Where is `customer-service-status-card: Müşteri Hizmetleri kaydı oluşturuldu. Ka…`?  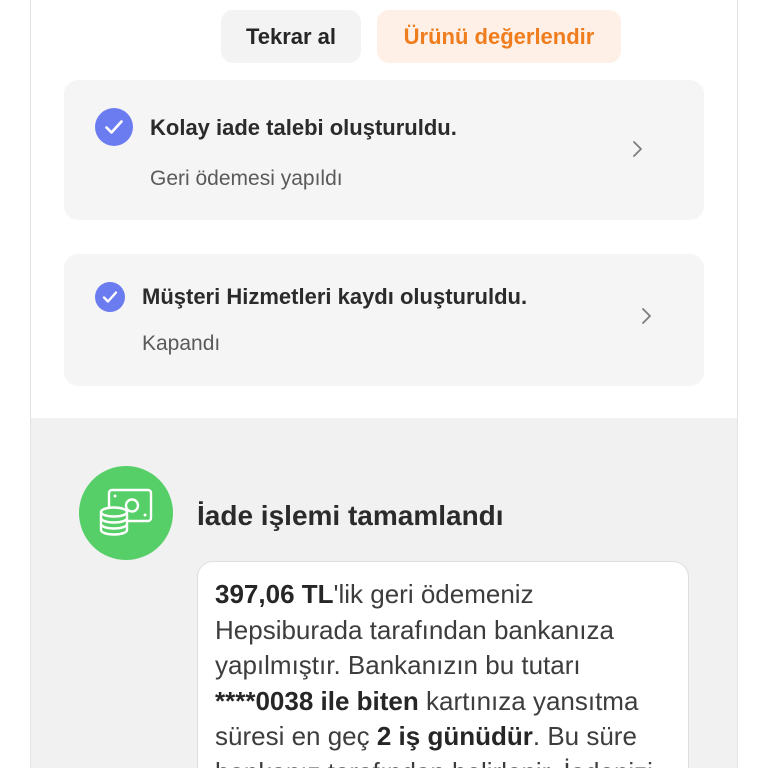 customer-service-status-card: Müşteri Hizmetleri kaydı oluşturuldu. Ka… is located at coordinates (384, 320).